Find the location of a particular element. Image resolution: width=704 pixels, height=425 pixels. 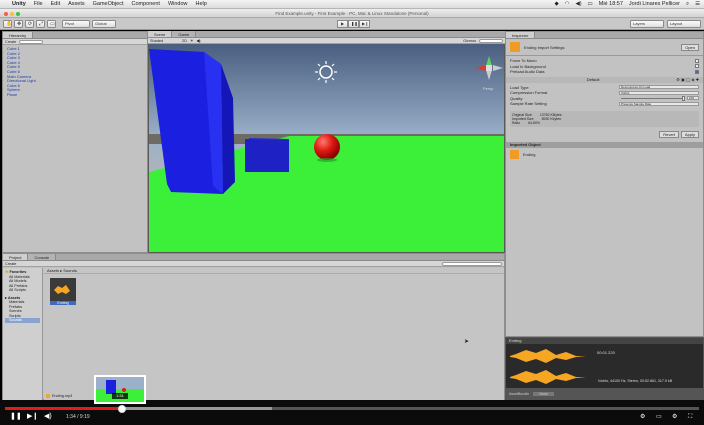

preload-audio-data-label: Preload Audio Data is located at coordinates (527, 72).